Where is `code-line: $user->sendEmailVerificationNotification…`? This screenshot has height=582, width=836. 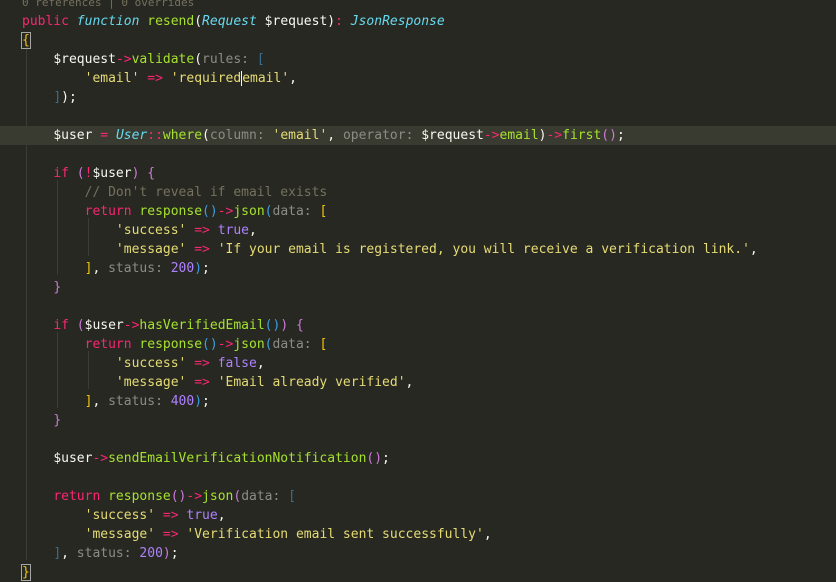 code-line: $user->sendEmailVerificationNotification… is located at coordinates (418, 458).